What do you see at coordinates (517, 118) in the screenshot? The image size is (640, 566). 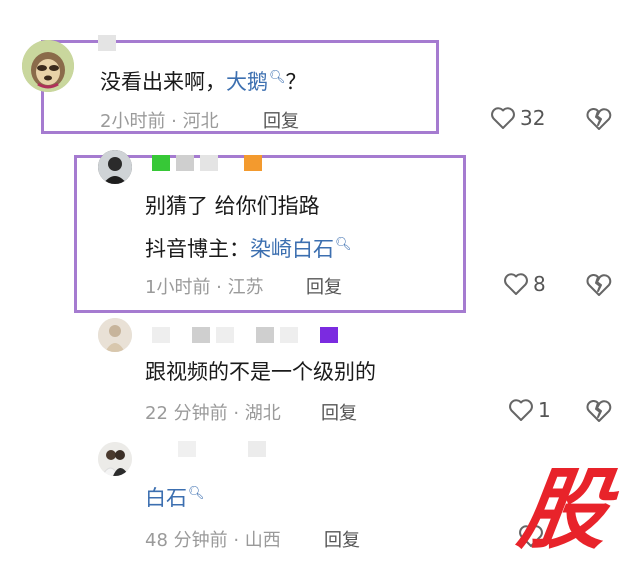 I see `like-button: 32` at bounding box center [517, 118].